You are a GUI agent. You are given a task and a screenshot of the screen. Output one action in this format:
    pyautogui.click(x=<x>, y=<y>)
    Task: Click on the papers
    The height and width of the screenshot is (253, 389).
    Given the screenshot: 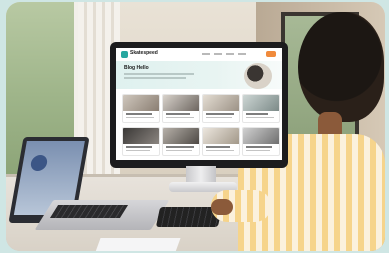 What is the action you would take?
    pyautogui.click(x=138, y=244)
    